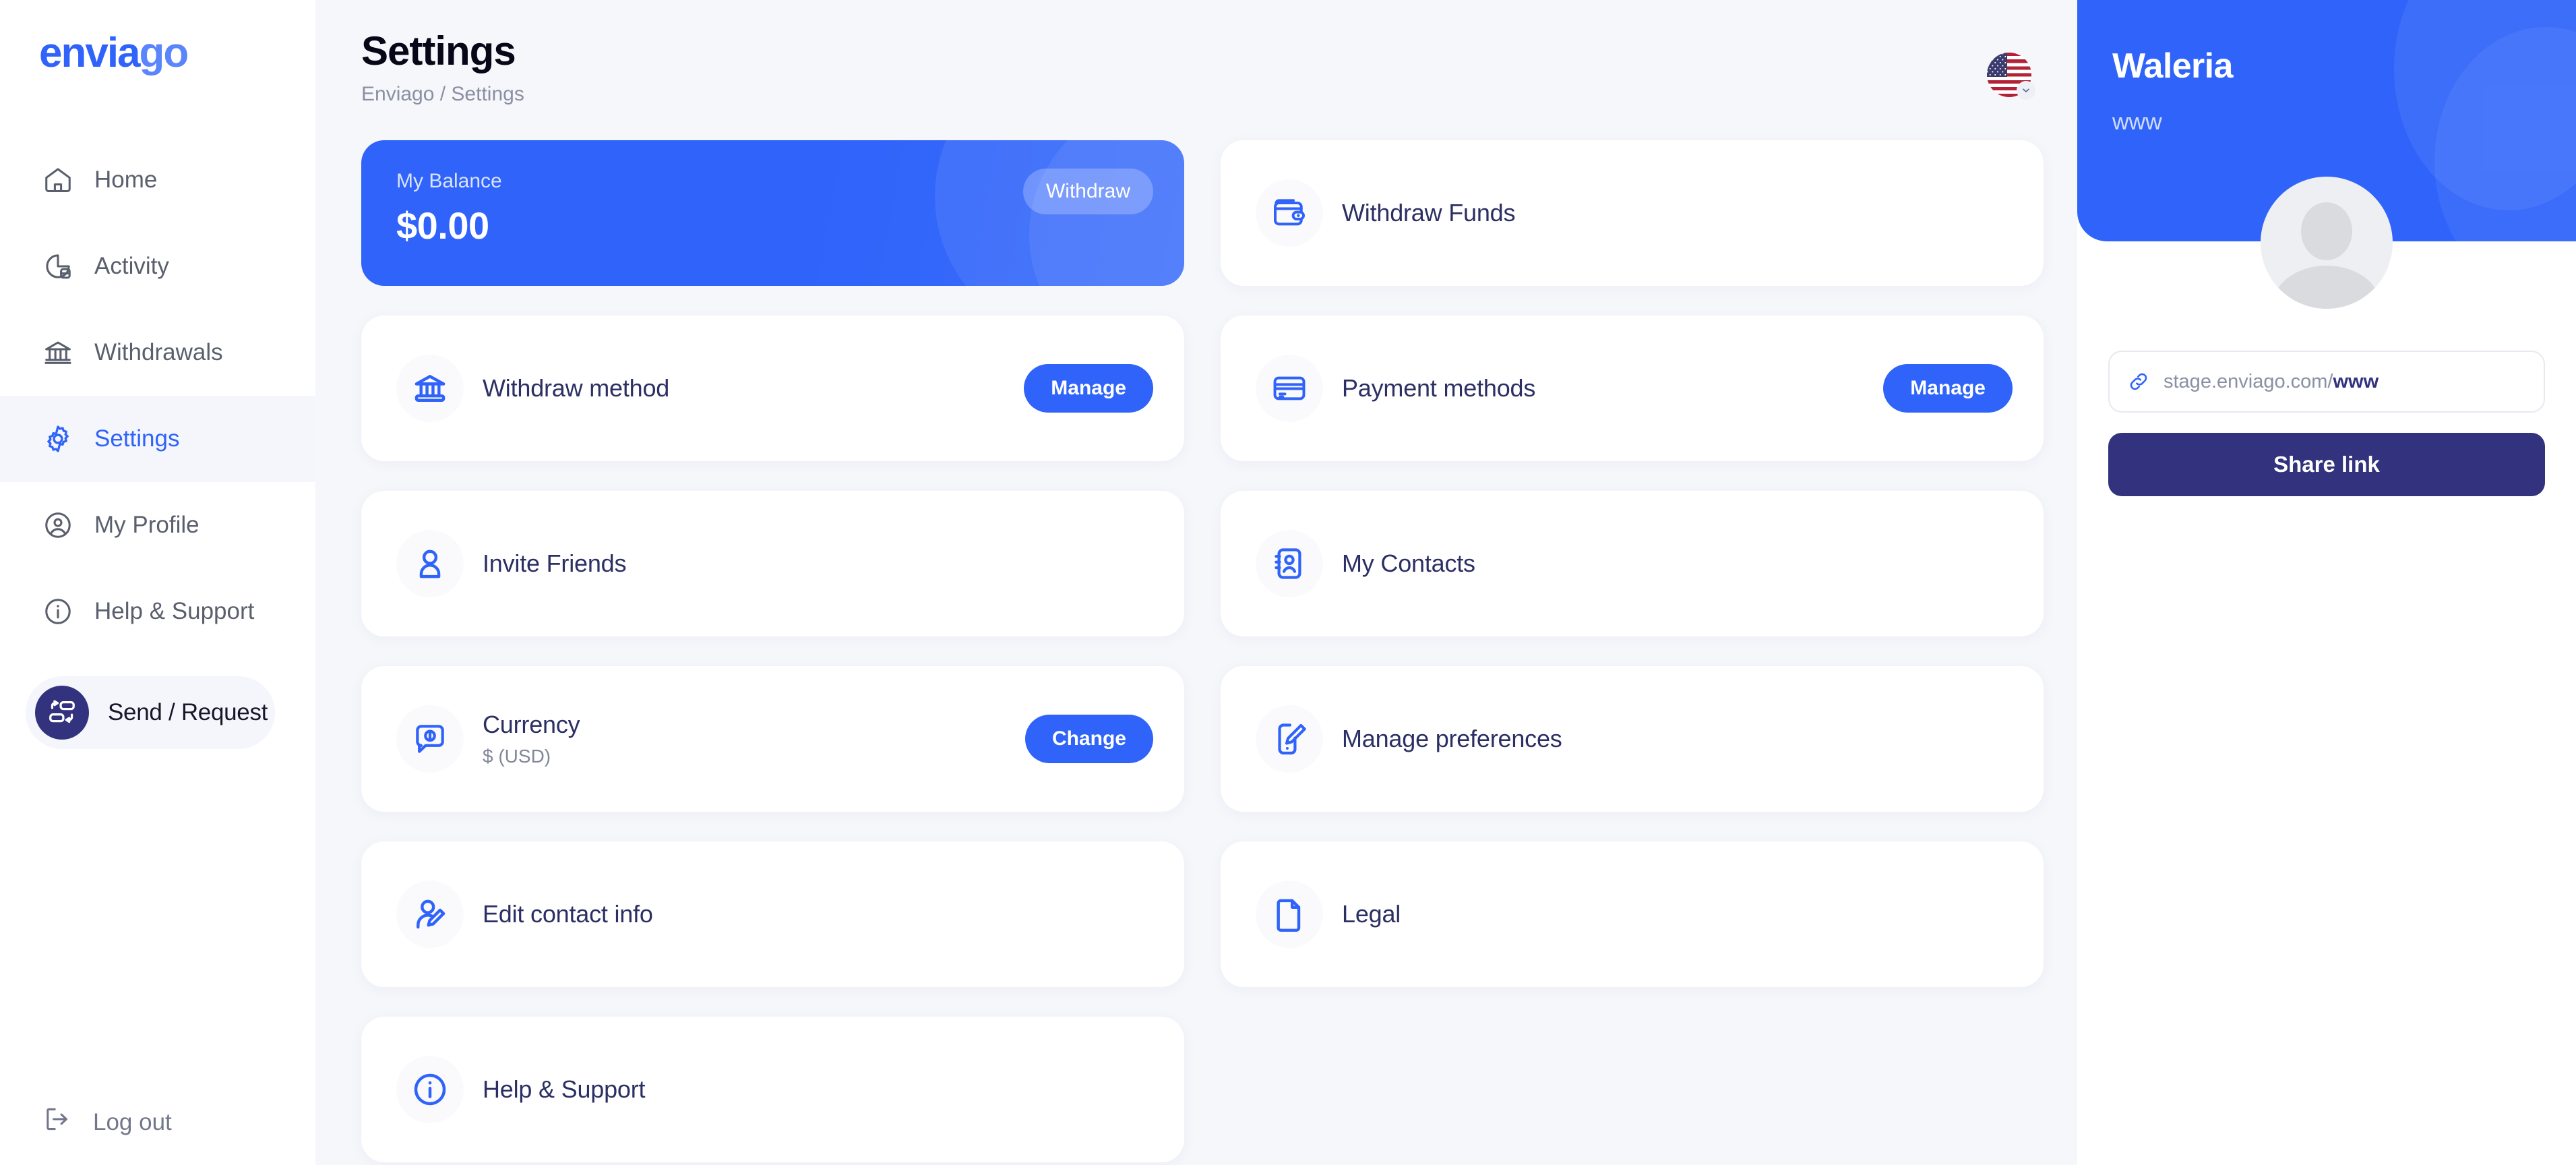  I want to click on document-icon, so click(1290, 914).